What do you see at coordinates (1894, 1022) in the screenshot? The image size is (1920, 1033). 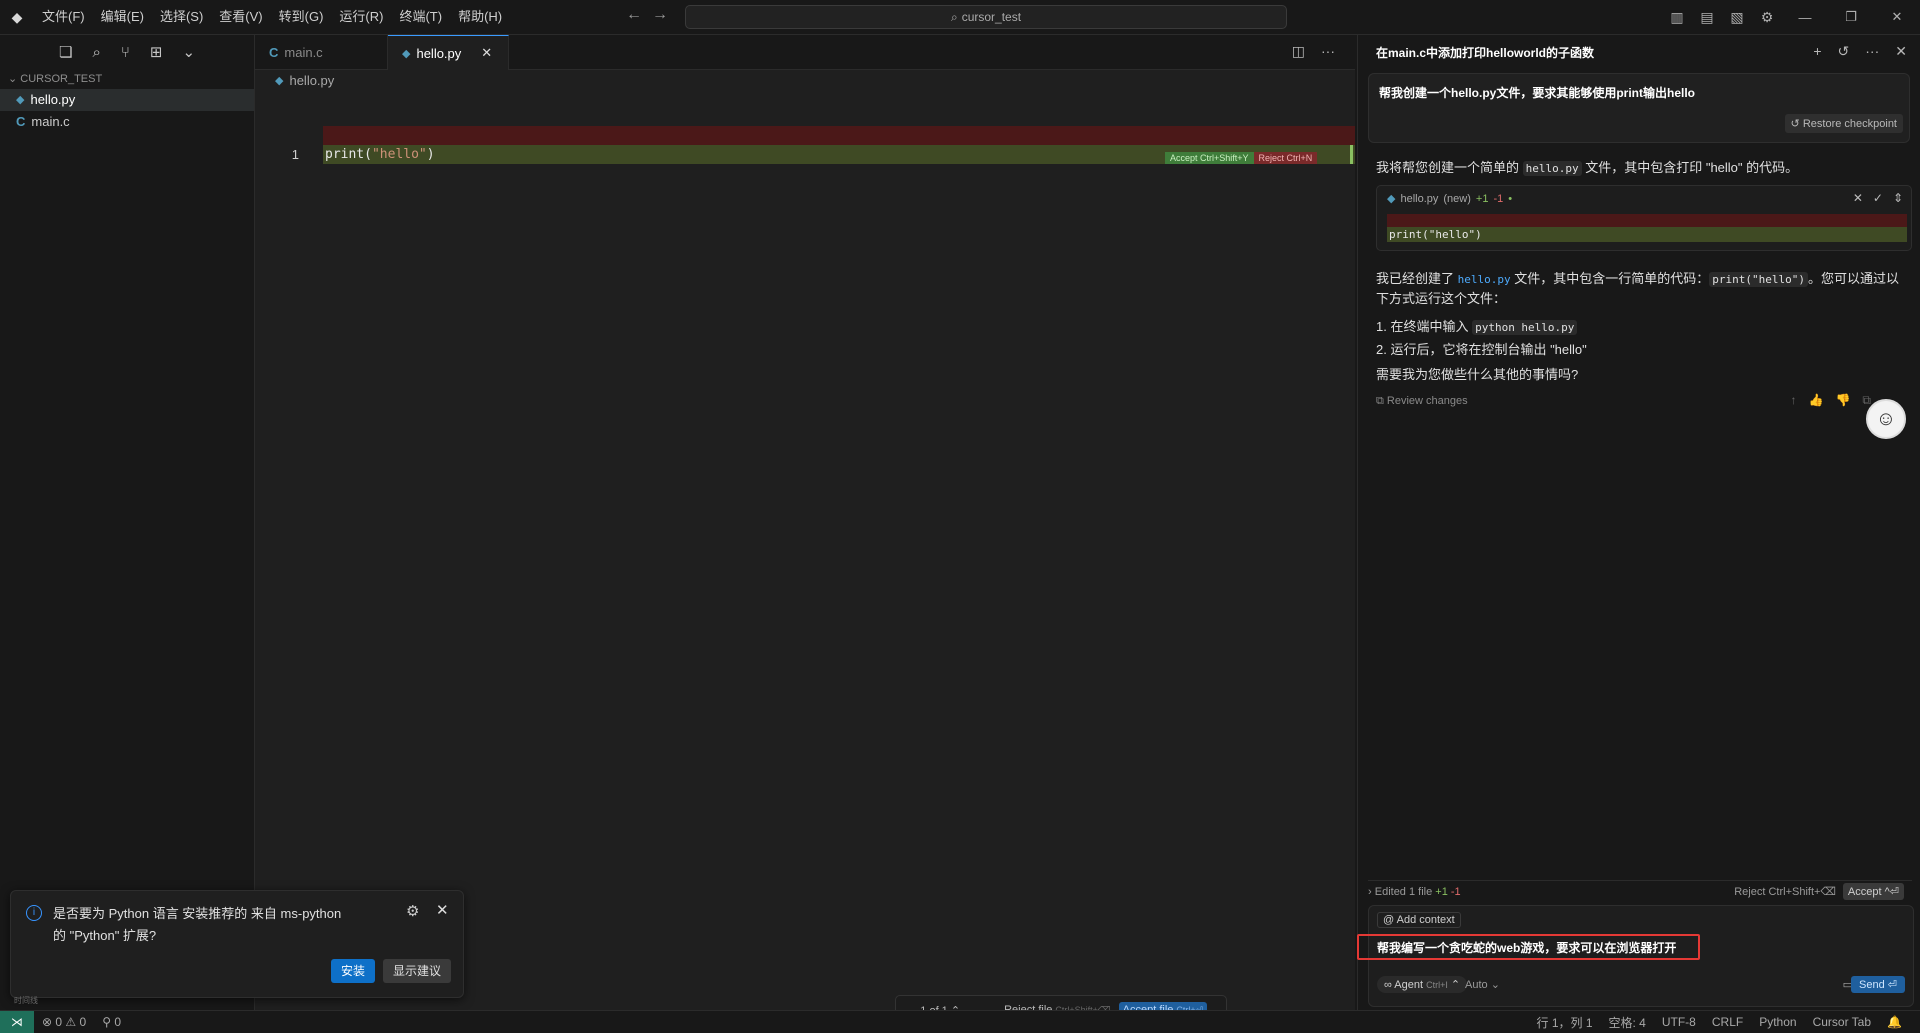 I see `notifications-bell-icon: 🔔` at bounding box center [1894, 1022].